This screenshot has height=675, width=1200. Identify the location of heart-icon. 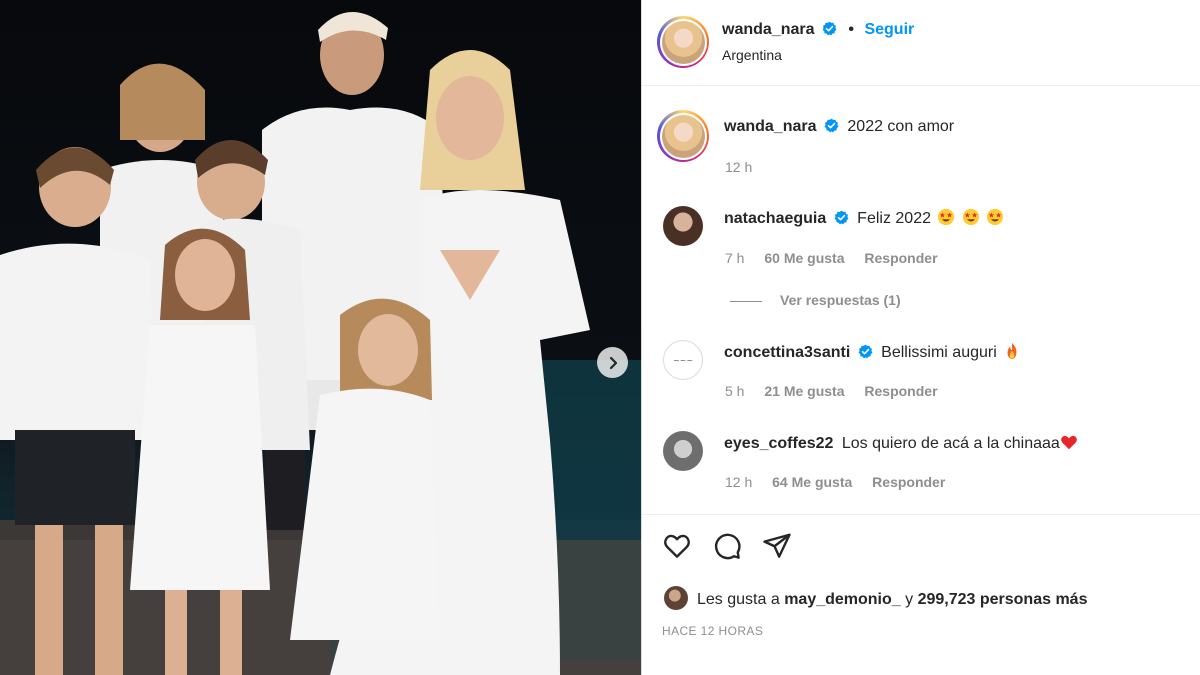
(677, 546).